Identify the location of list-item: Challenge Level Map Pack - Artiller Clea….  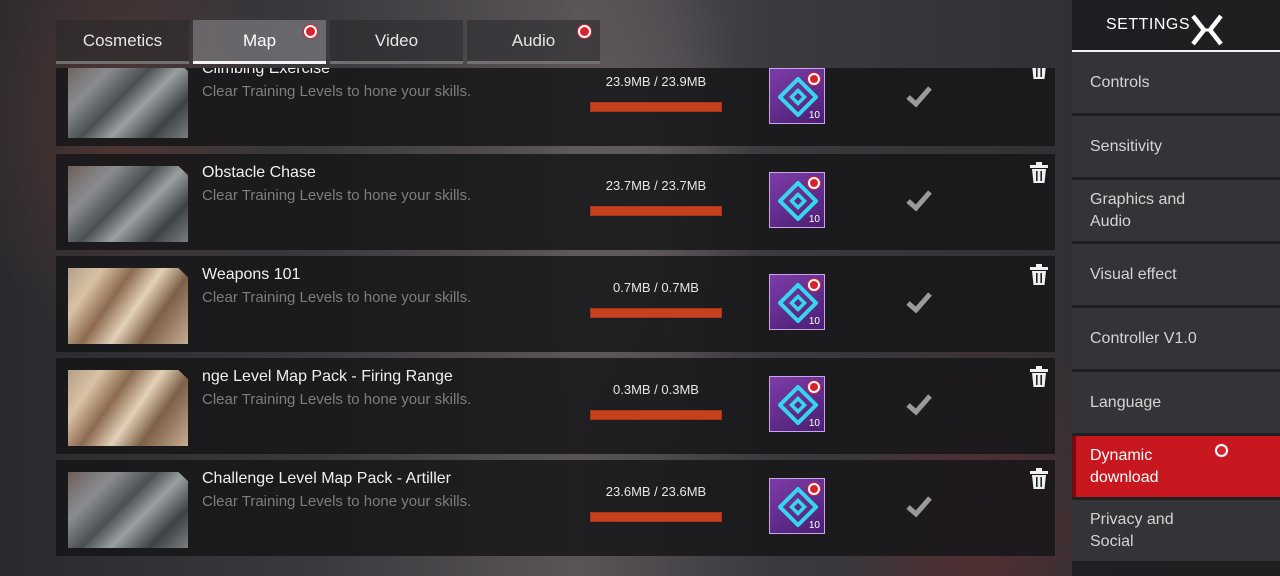
(555, 508).